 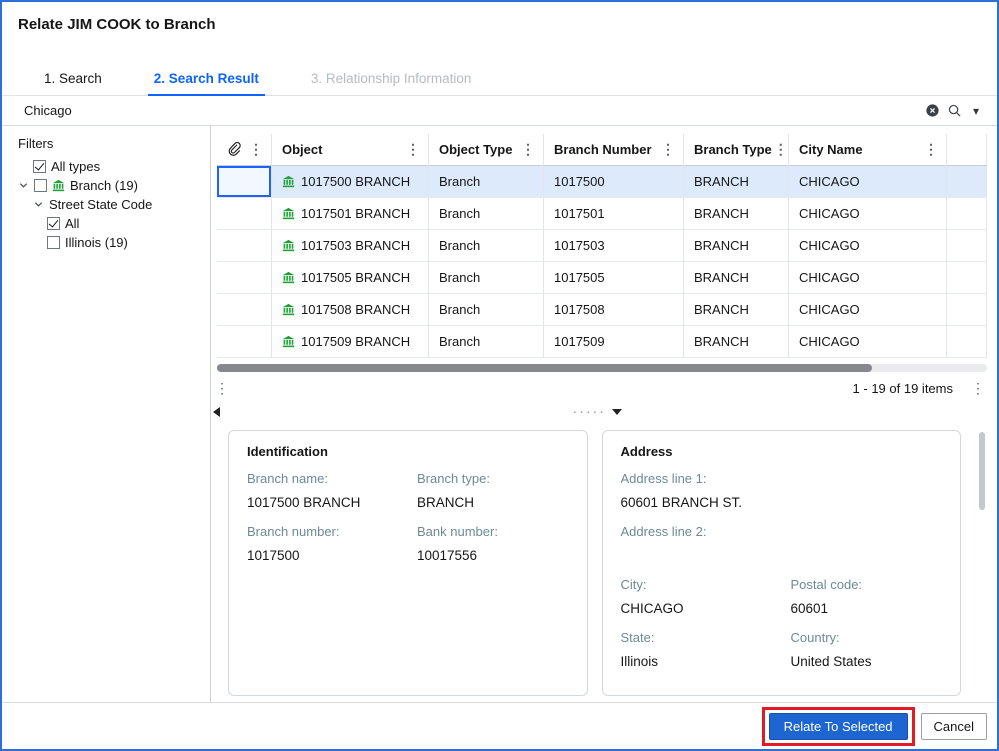 What do you see at coordinates (117, 24) in the screenshot?
I see `dialog-title: Relate JIM COOK to Branch` at bounding box center [117, 24].